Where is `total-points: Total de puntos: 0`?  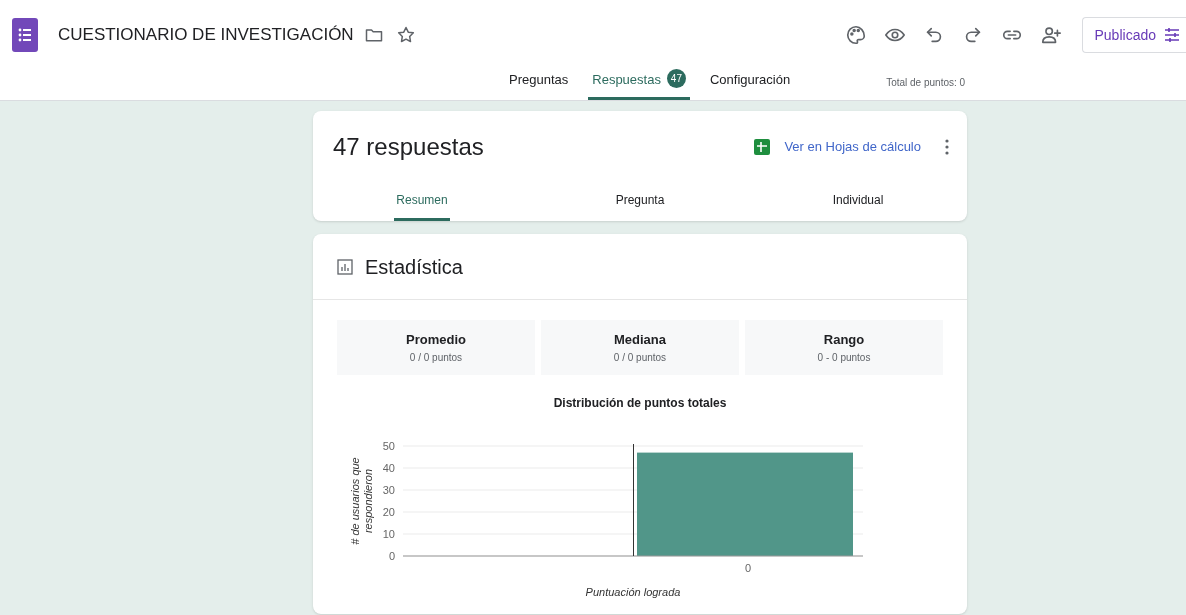
total-points: Total de puntos: 0 is located at coordinates (926, 83).